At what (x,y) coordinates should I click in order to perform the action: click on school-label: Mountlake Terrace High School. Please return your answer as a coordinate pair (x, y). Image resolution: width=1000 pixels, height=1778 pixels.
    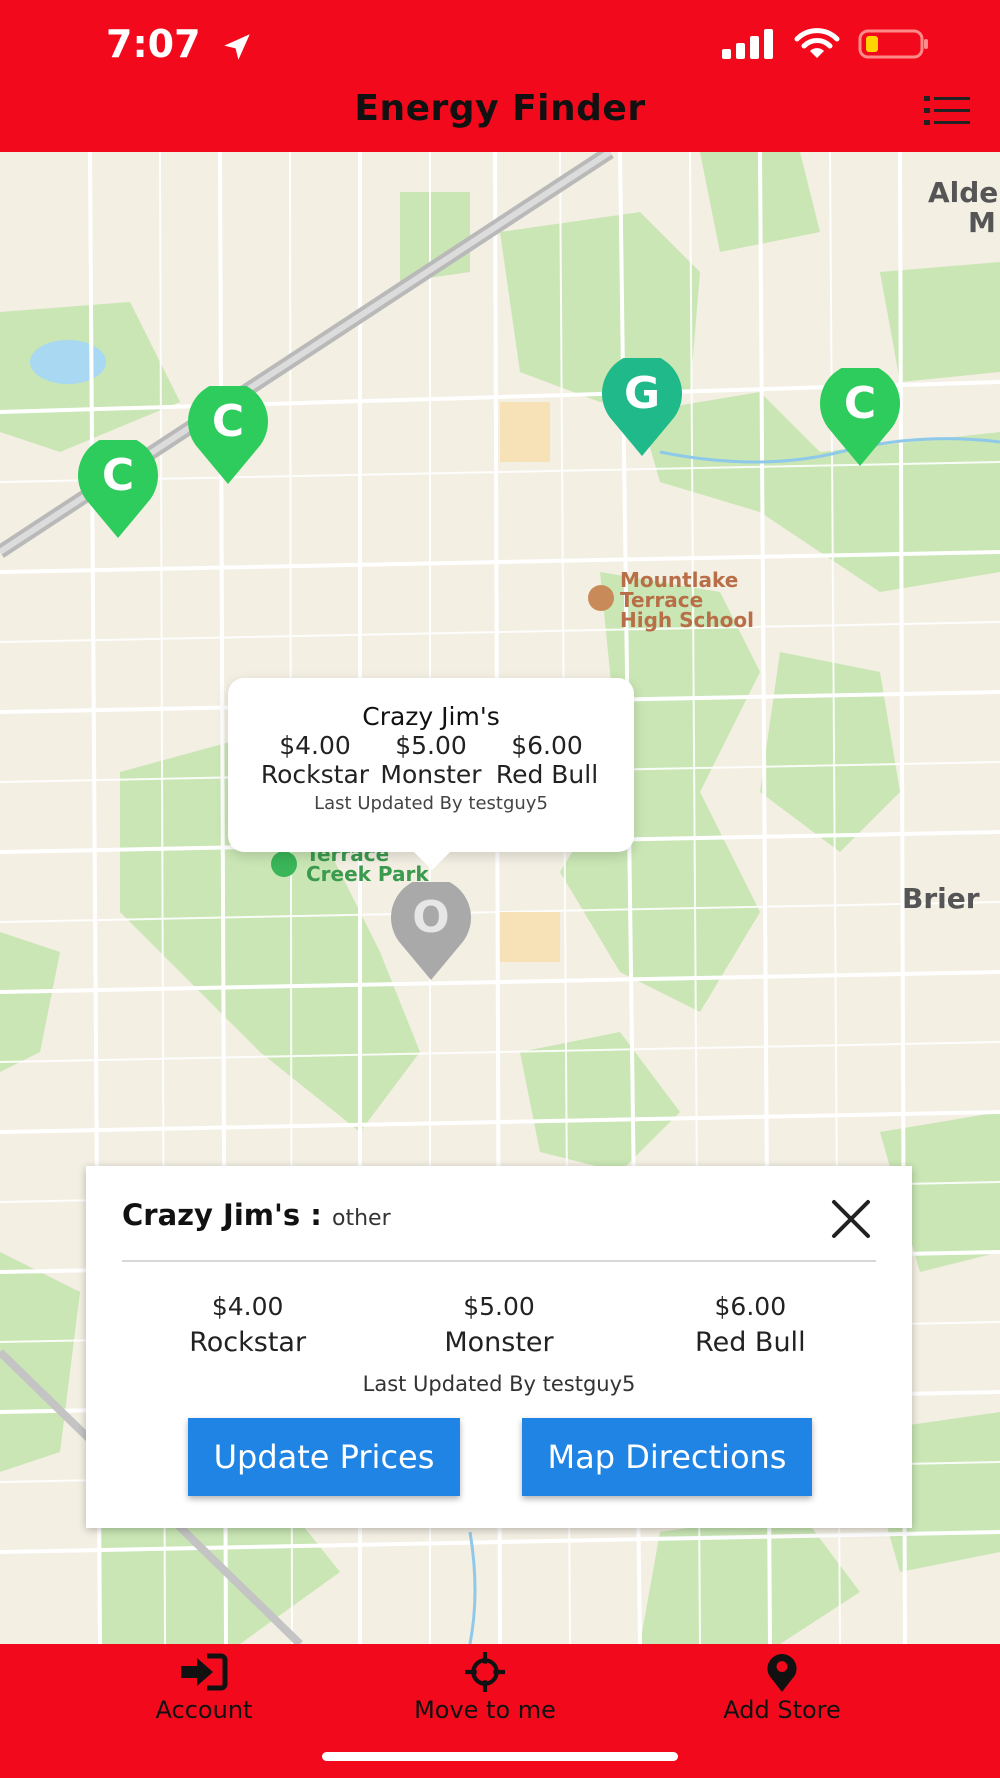
    Looking at the image, I should click on (687, 600).